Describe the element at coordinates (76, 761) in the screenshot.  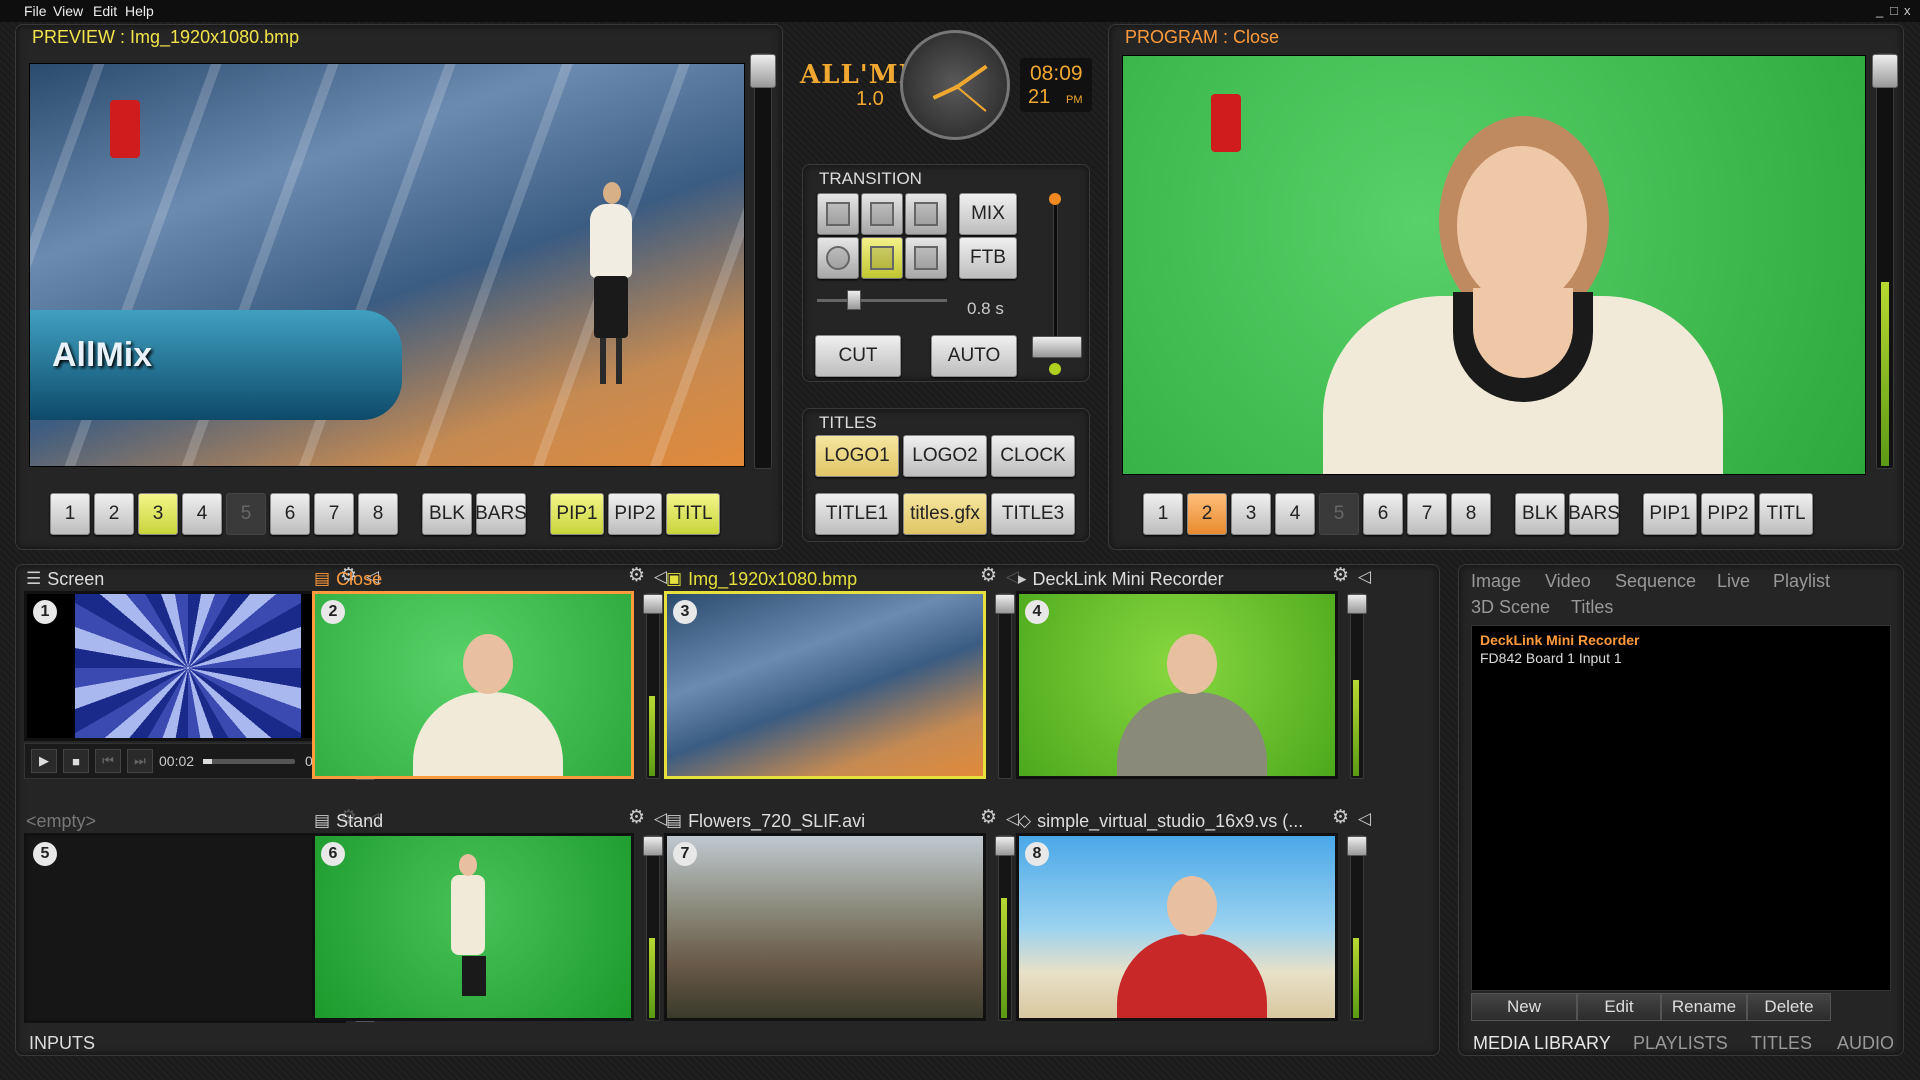
I see `stop-icon: ■` at that location.